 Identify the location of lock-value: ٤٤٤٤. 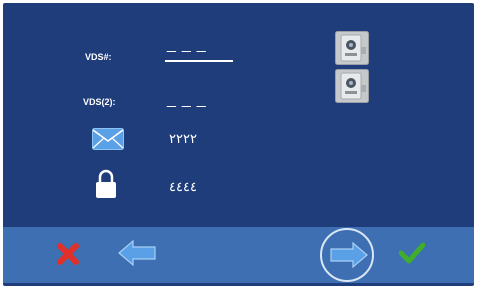
(183, 187).